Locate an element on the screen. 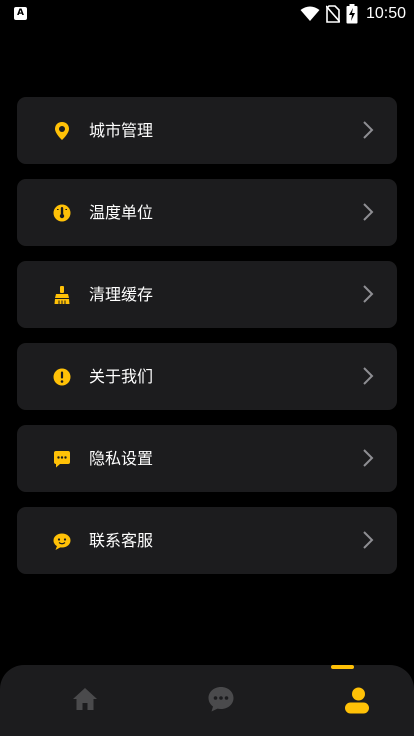 The width and height of the screenshot is (414, 736). tab-chat is located at coordinates (221, 700).